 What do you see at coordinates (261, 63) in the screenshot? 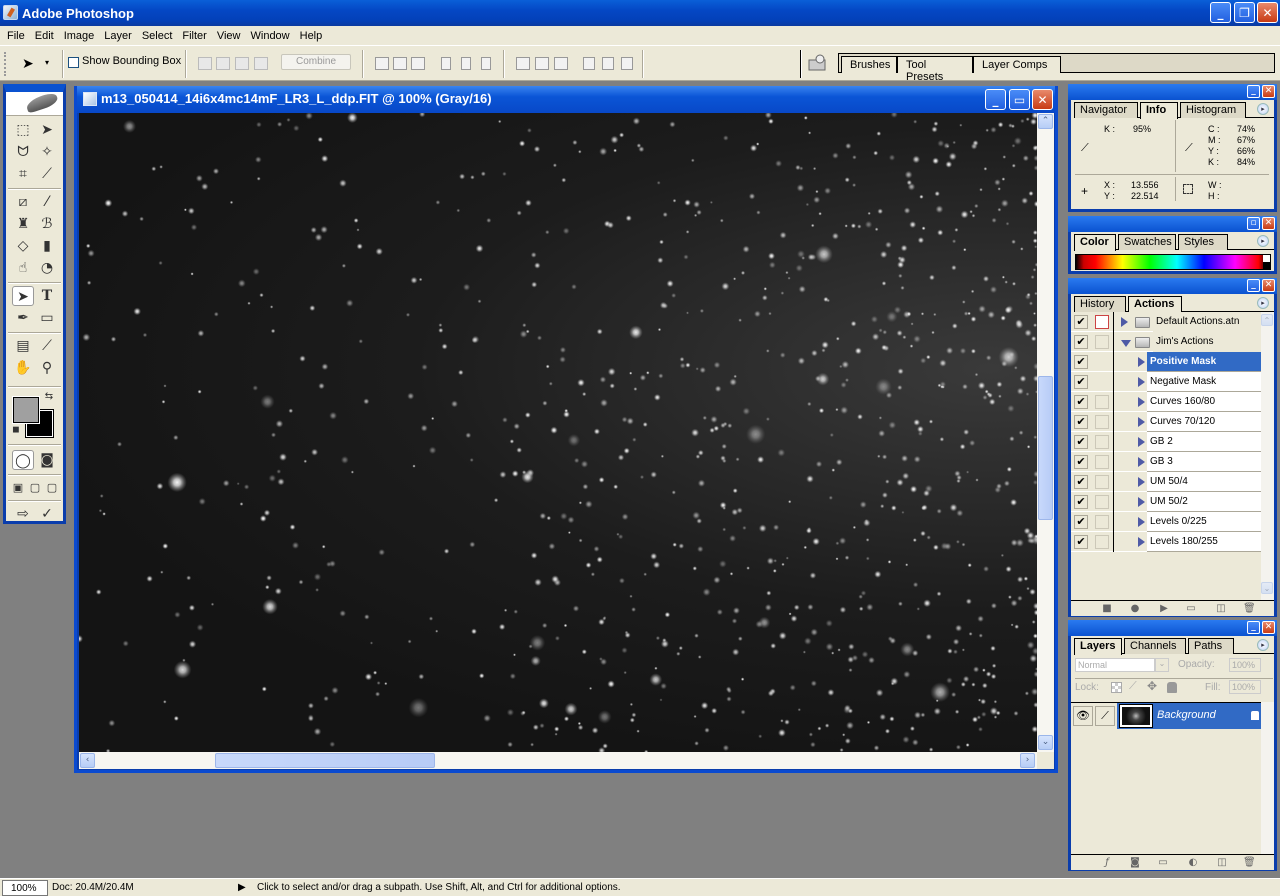
I see `exclude-overlap-icon` at bounding box center [261, 63].